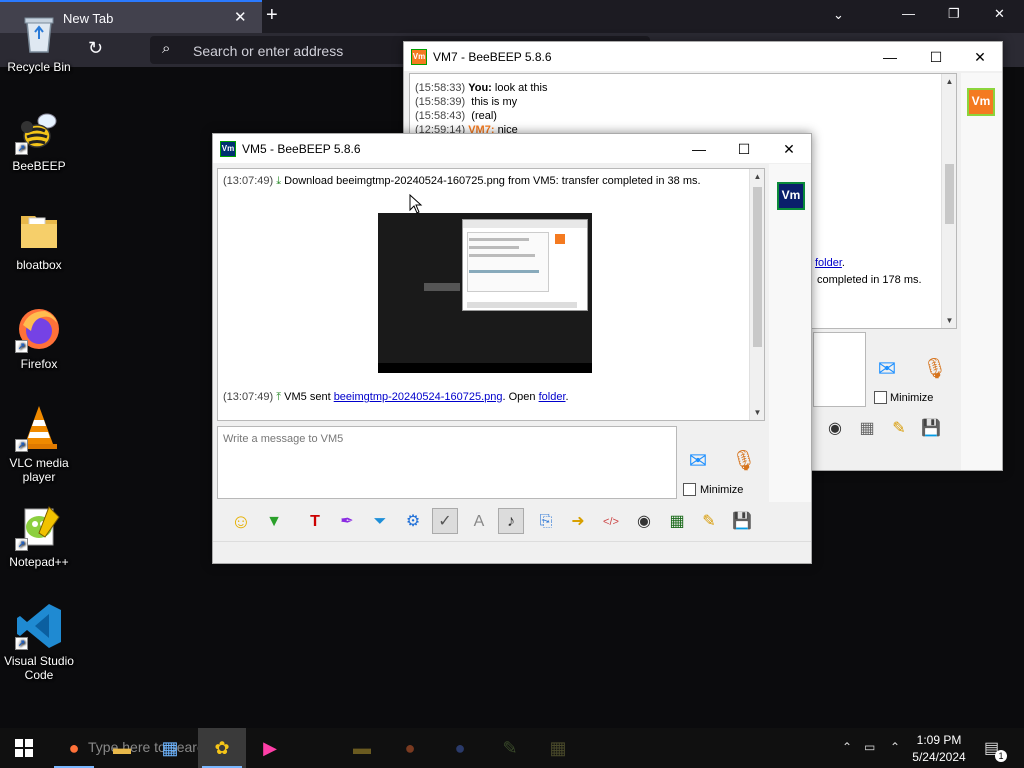  I want to click on windows-logo-icon, so click(24, 748).